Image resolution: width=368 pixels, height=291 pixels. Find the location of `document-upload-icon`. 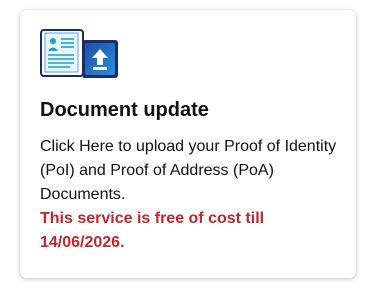

document-upload-icon is located at coordinates (80, 54).